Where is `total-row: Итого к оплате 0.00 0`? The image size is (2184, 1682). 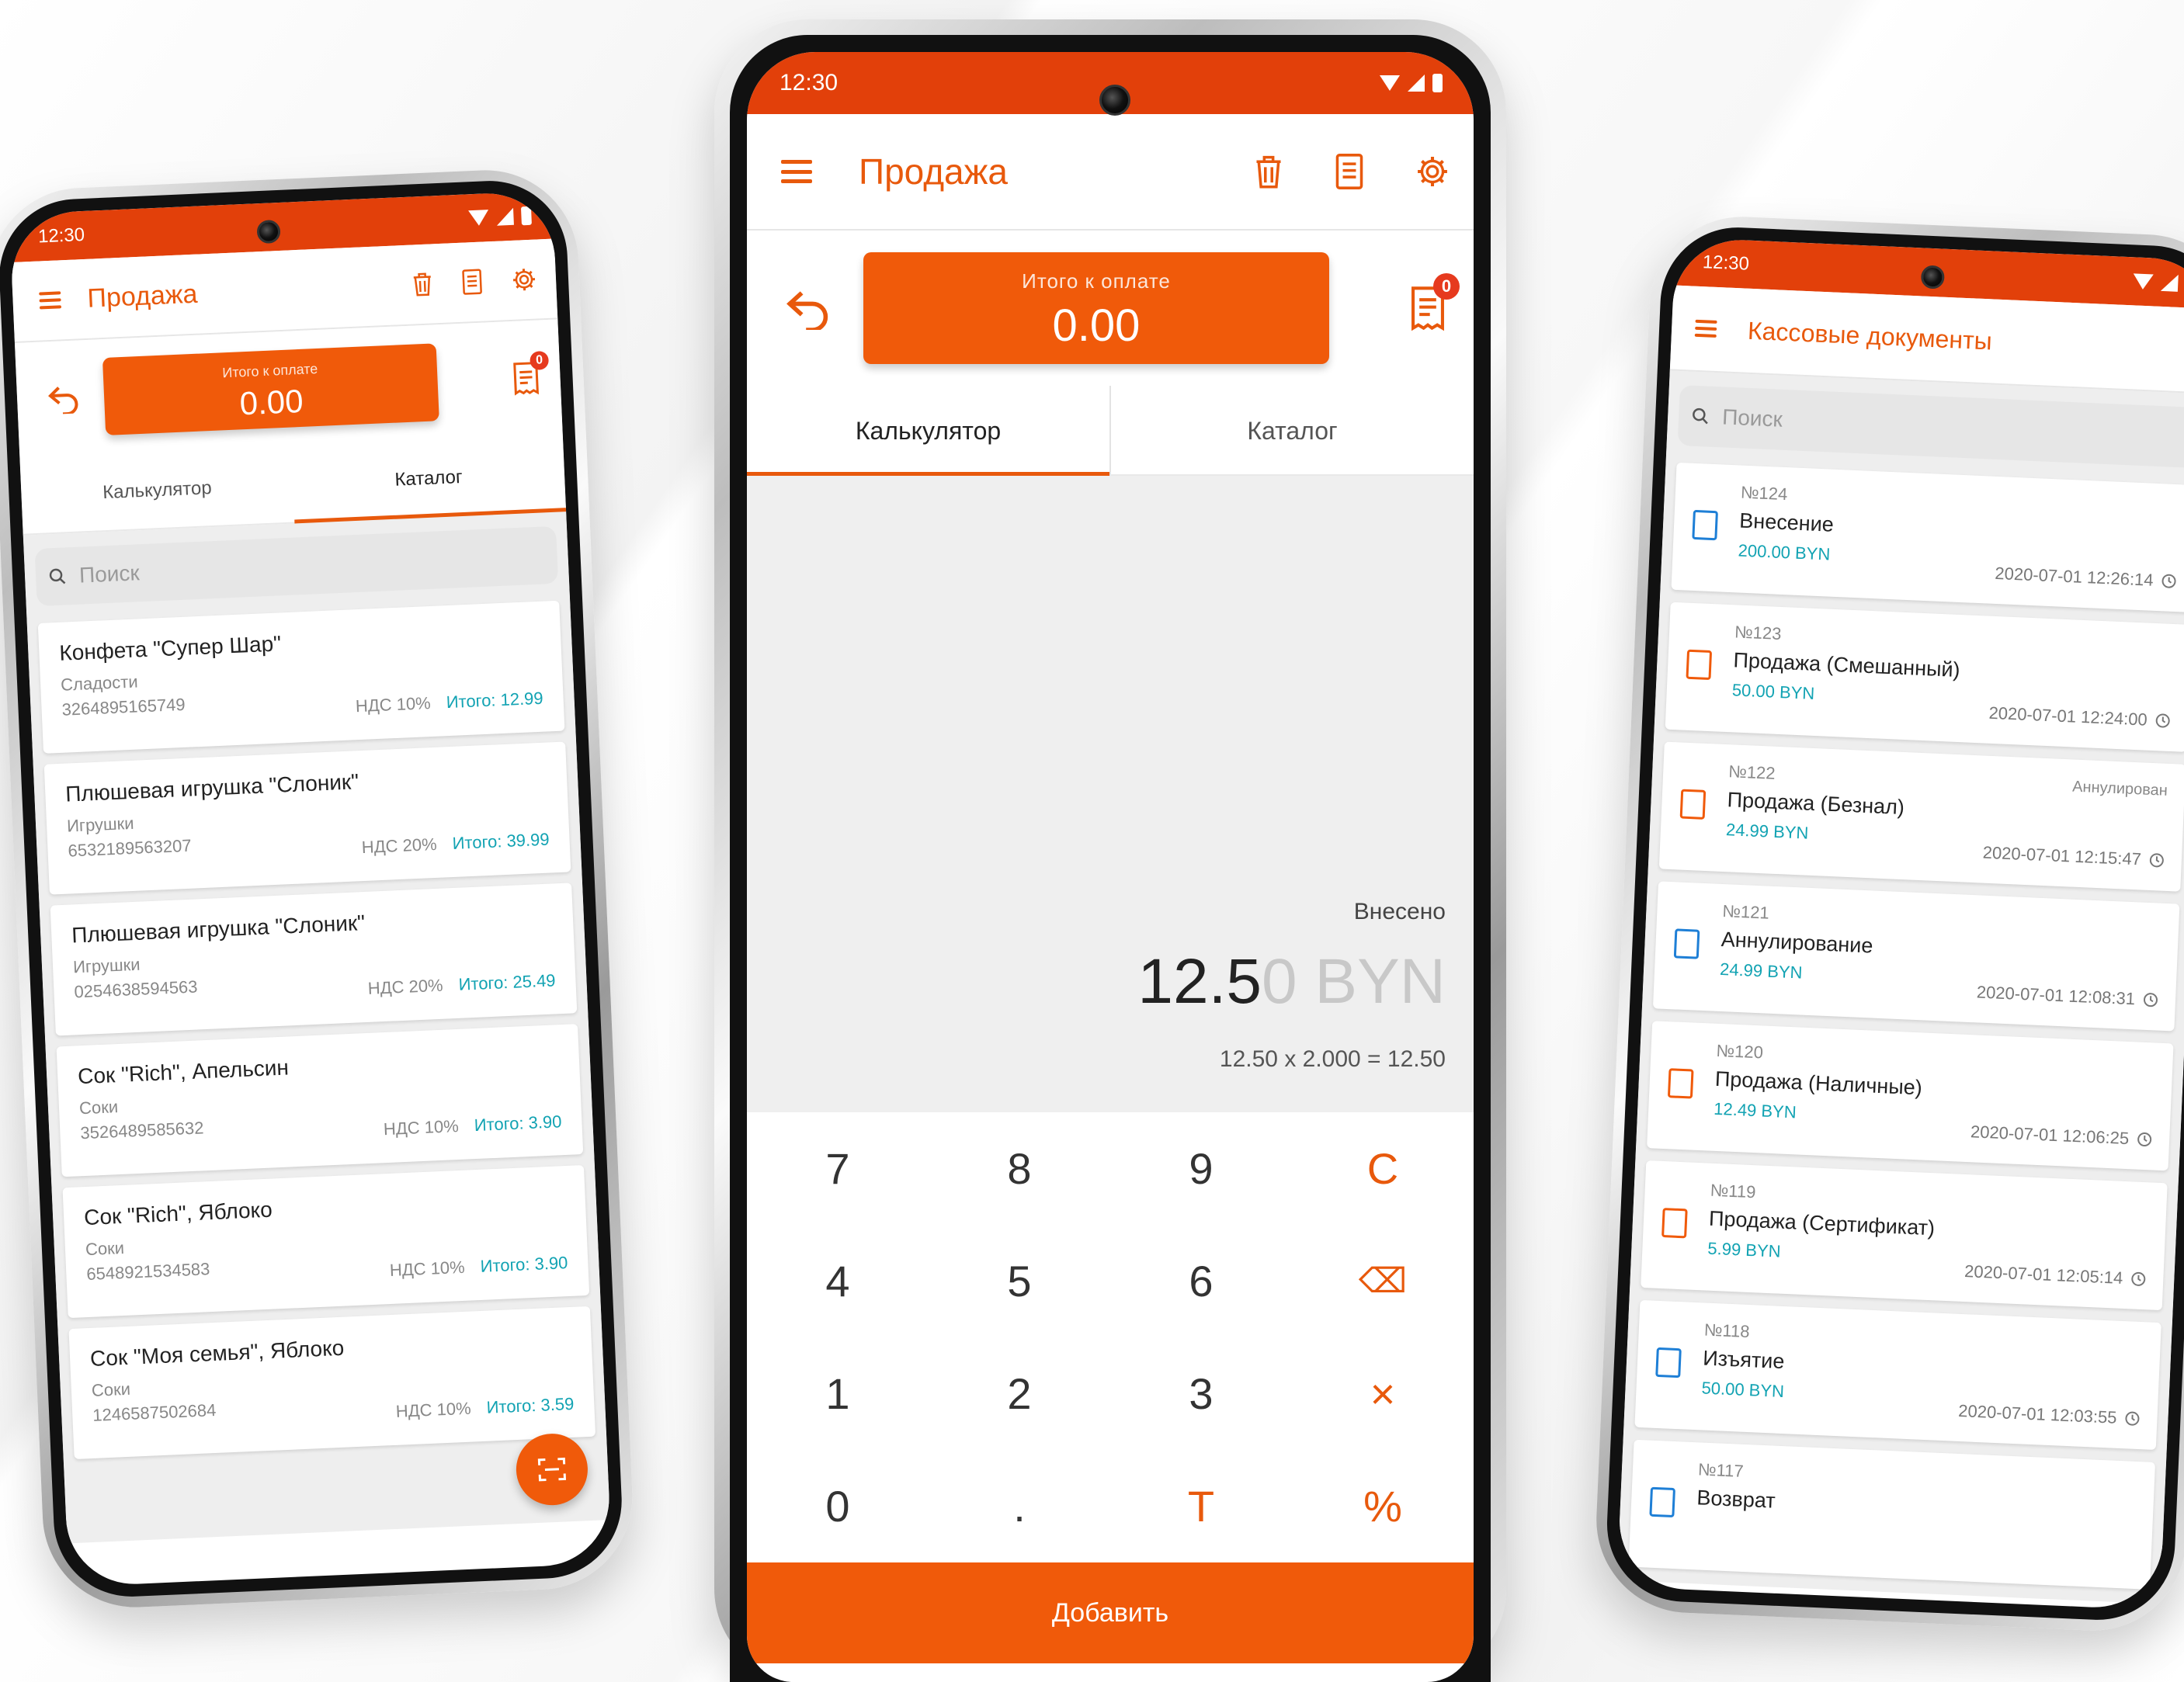
total-row: Итого к оплате 0.00 0 is located at coordinates (1110, 308).